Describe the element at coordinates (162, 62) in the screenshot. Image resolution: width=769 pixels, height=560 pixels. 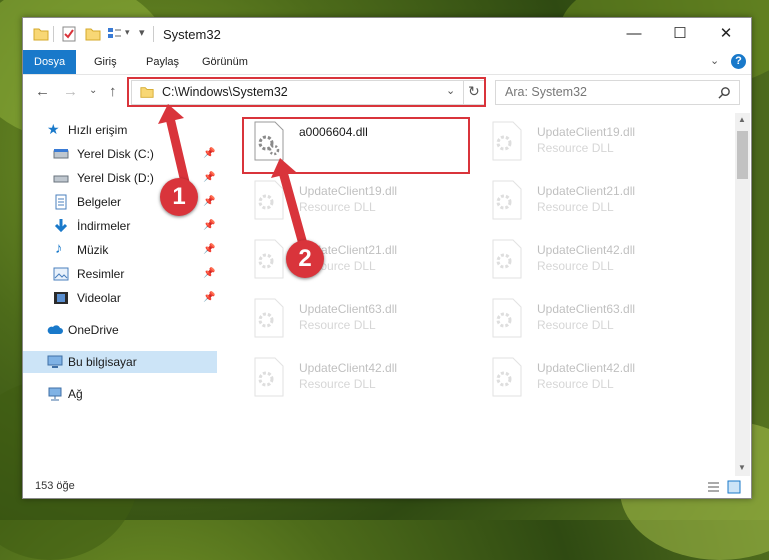
I see `tab-paylas: Paylaş` at that location.